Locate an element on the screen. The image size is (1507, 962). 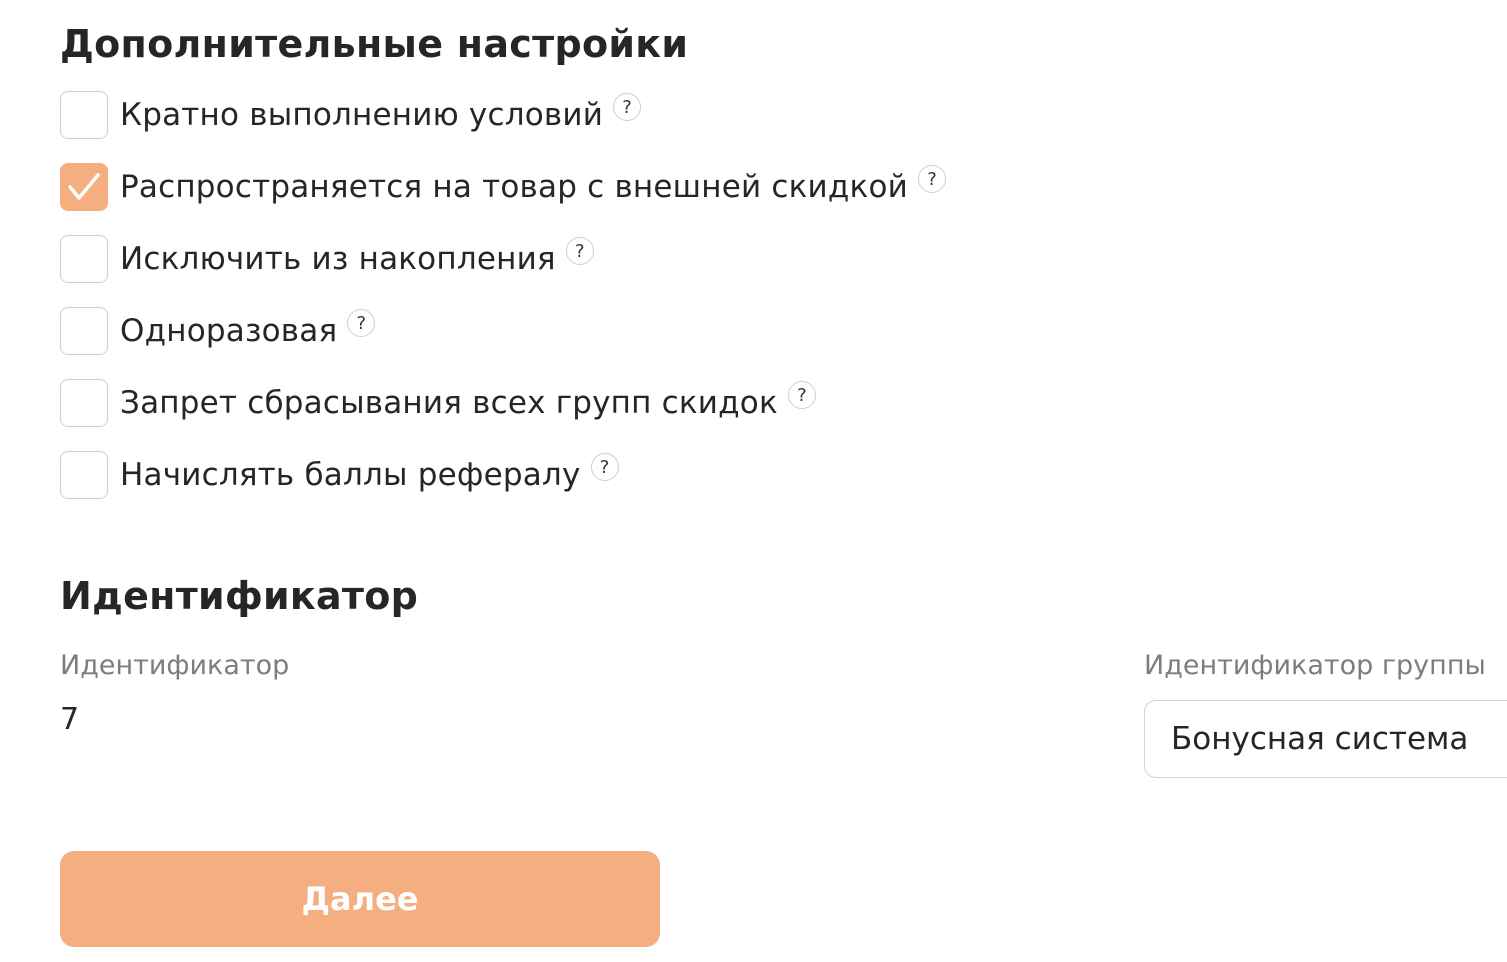
checkbox-one-time is located at coordinates (84, 331).